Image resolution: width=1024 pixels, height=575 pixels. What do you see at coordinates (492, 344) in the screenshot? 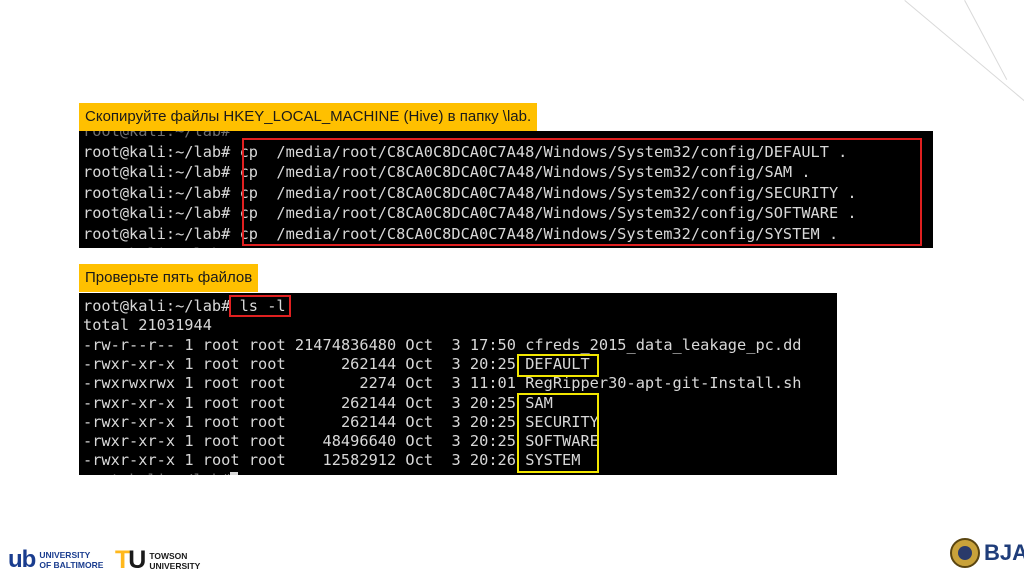
I see `file-time: 17:50` at bounding box center [492, 344].